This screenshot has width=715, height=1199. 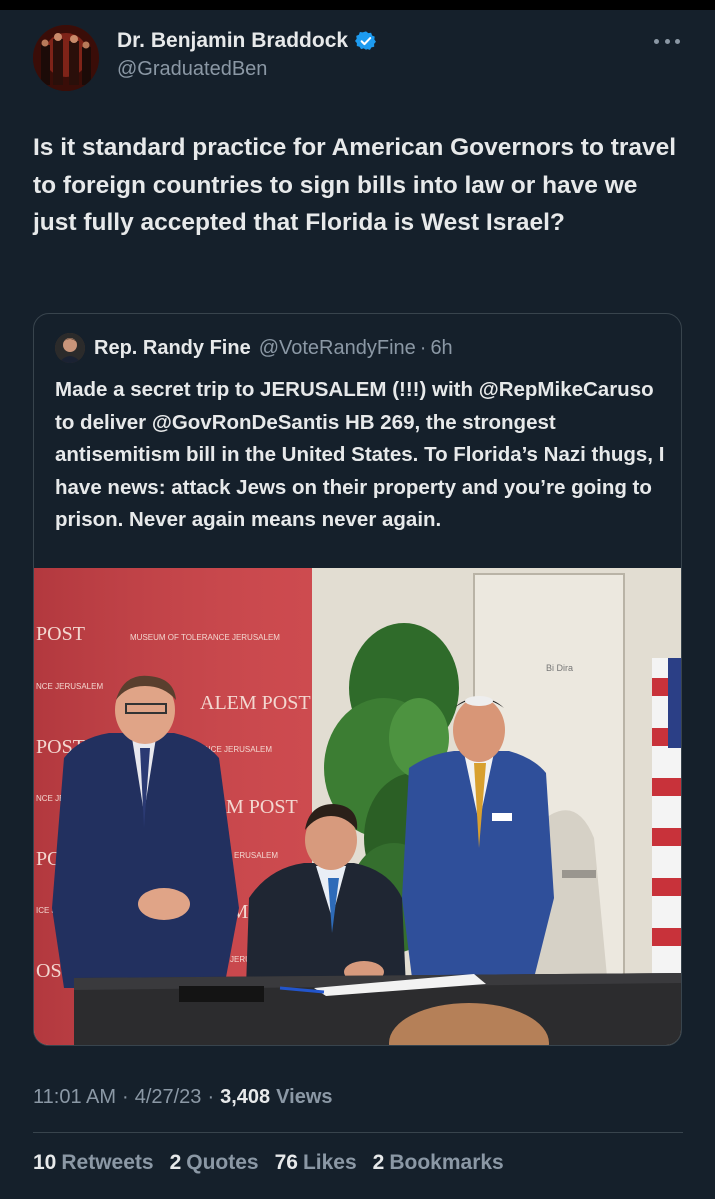 What do you see at coordinates (45, 1162) in the screenshot?
I see `stat-count: 10` at bounding box center [45, 1162].